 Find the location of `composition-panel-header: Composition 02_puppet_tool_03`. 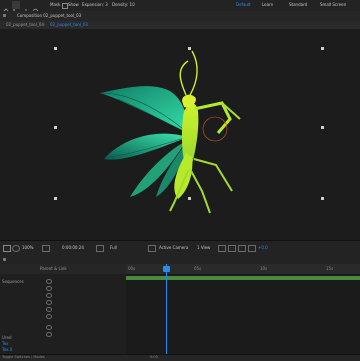

composition-panel-header: Composition 02_puppet_tool_03 is located at coordinates (180, 19).